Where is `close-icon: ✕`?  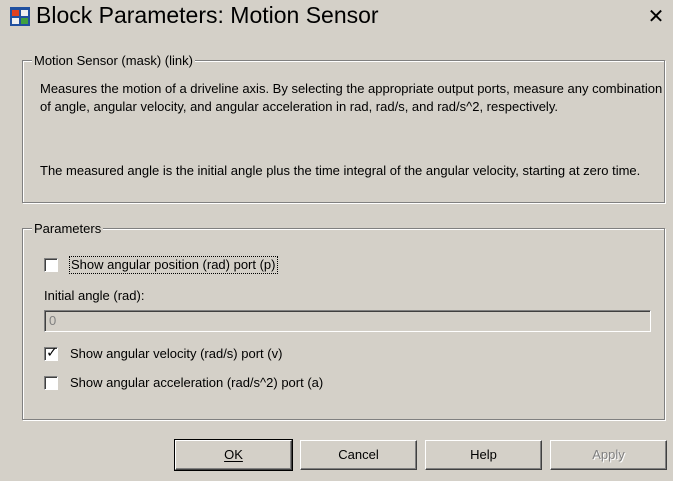 close-icon: ✕ is located at coordinates (656, 16).